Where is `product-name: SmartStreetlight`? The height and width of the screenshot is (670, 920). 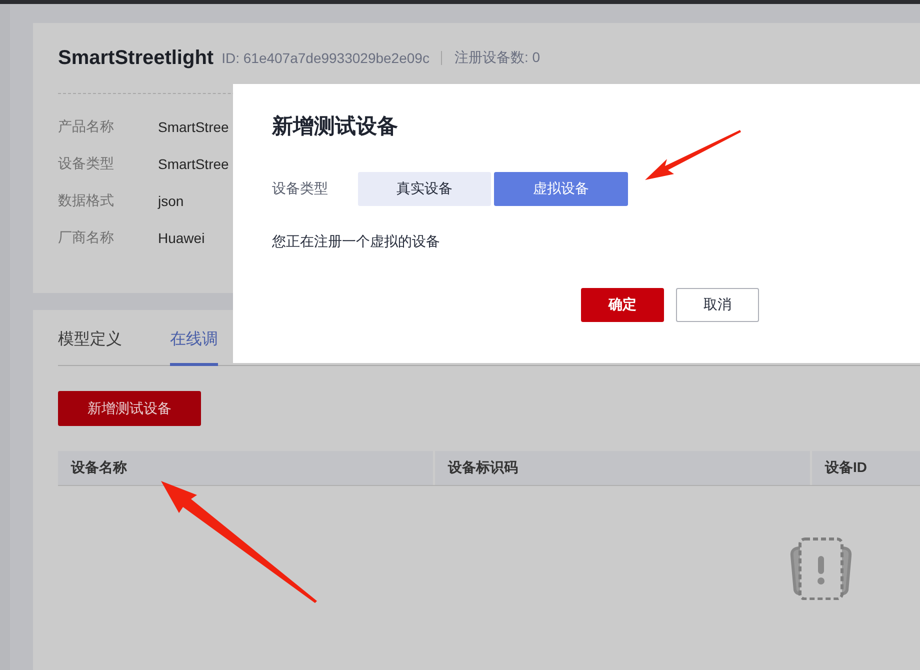 product-name: SmartStreetlight is located at coordinates (136, 58).